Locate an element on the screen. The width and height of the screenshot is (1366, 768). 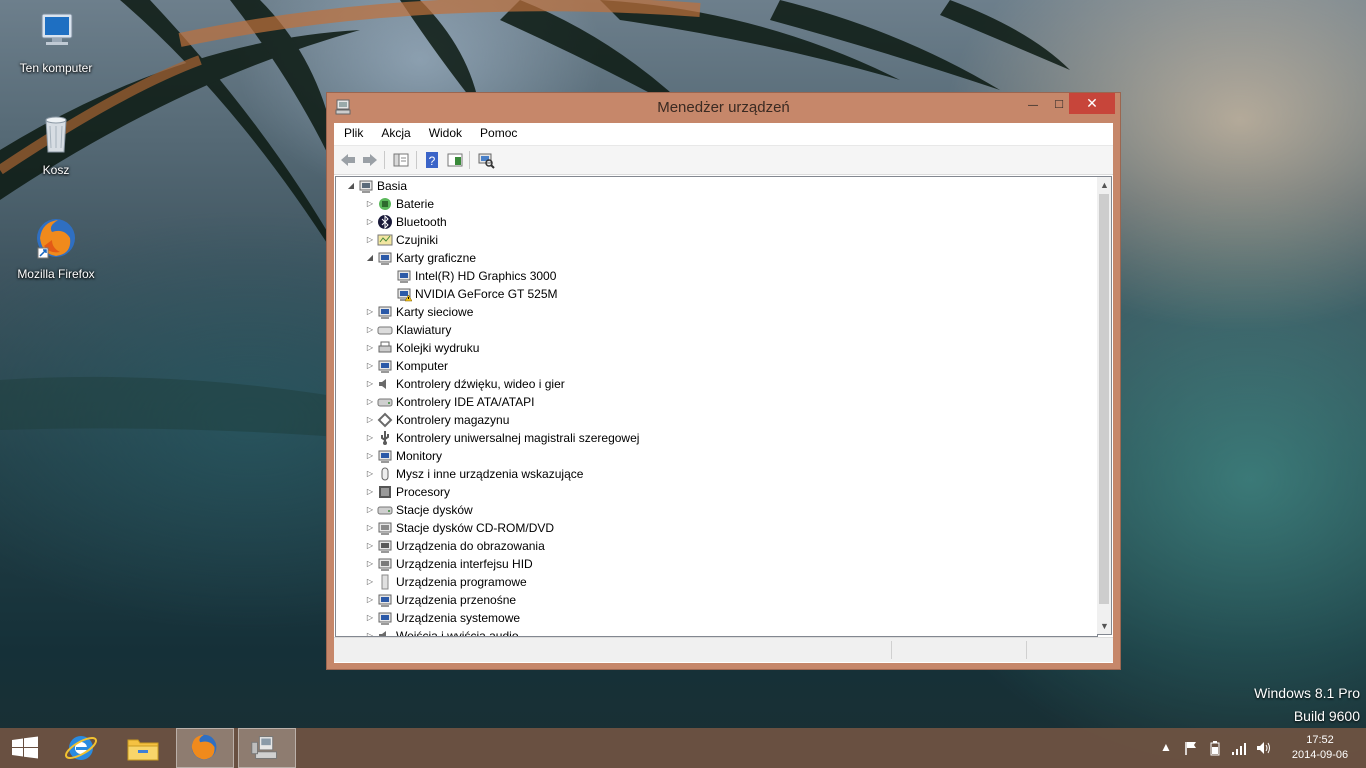
tree-category: ▷ Karty sieciowe is located at coordinates (716, 312).